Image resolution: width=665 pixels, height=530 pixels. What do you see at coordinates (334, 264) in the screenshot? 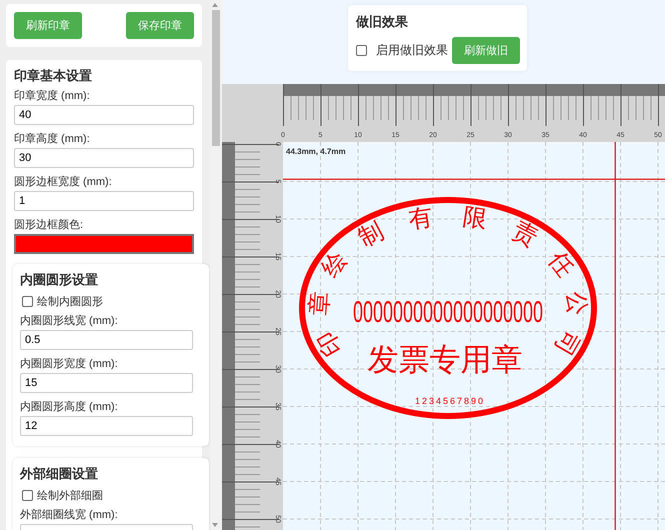
I see `stamp-character: 绘` at bounding box center [334, 264].